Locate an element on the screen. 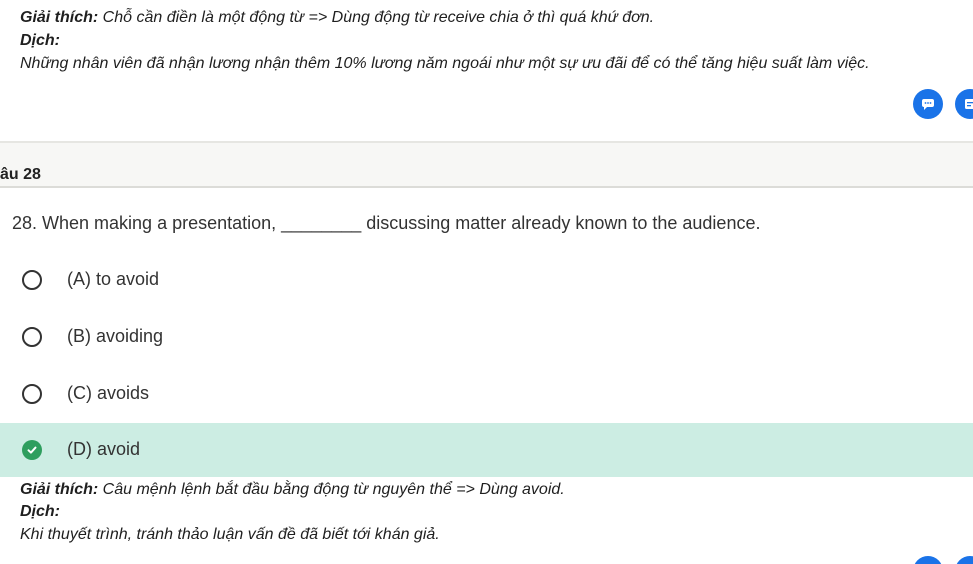  option-label: (D) avoid is located at coordinates (104, 449).